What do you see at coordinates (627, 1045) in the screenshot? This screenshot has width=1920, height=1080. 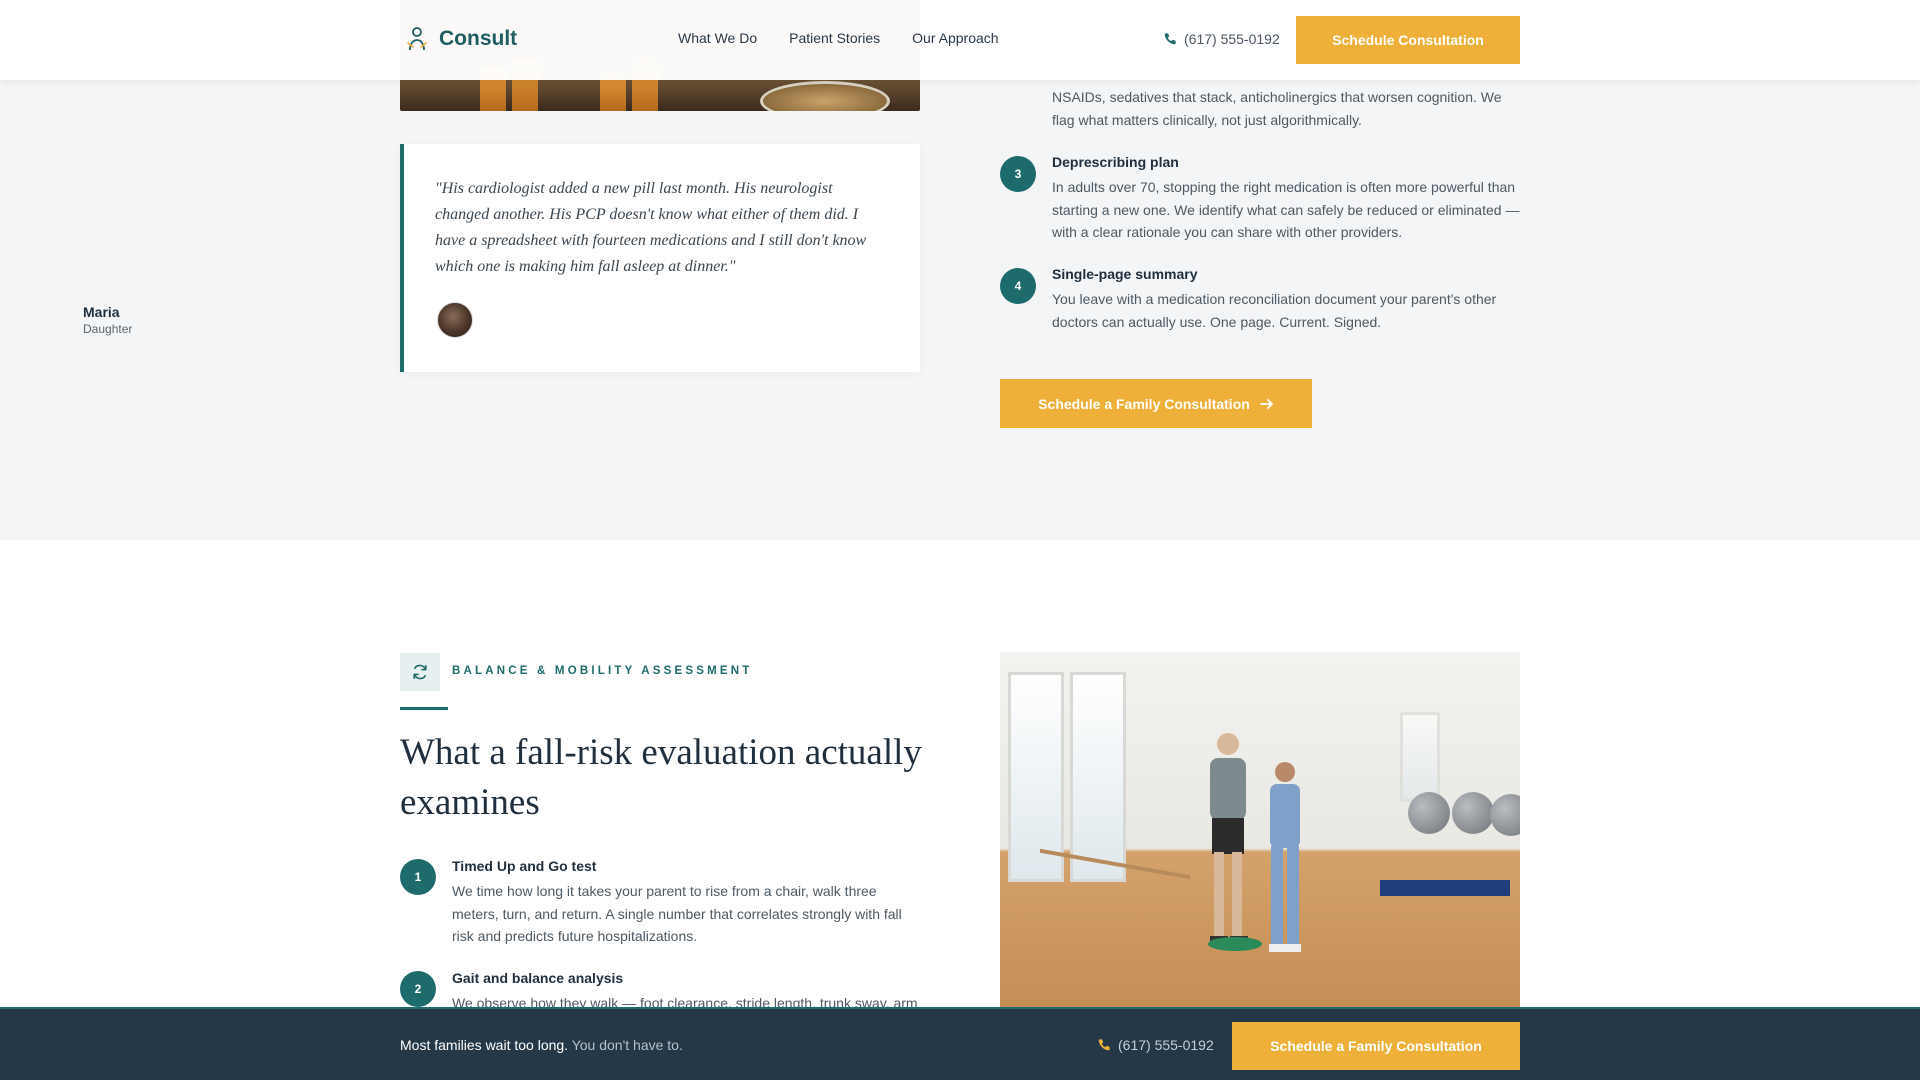 I see `sticky-message-muted: You don't have to.` at bounding box center [627, 1045].